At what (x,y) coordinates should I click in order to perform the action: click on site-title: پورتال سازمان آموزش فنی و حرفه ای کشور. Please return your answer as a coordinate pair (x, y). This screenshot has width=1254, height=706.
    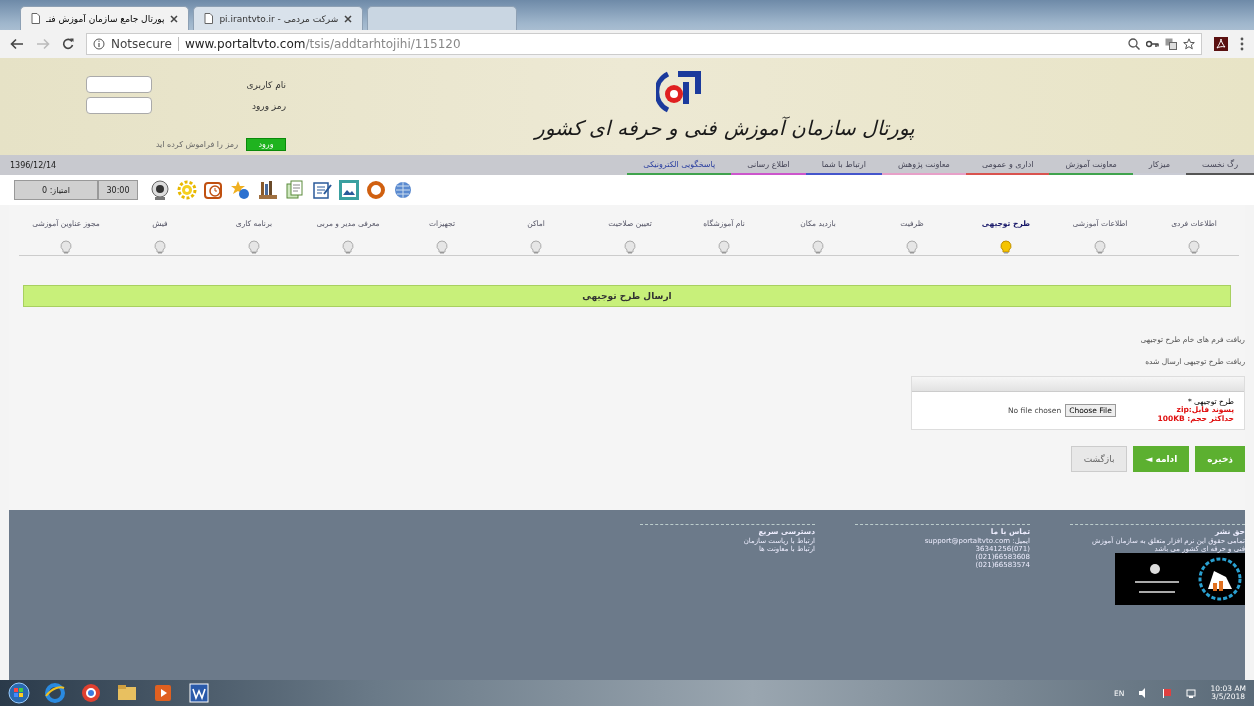
    Looking at the image, I should click on (725, 128).